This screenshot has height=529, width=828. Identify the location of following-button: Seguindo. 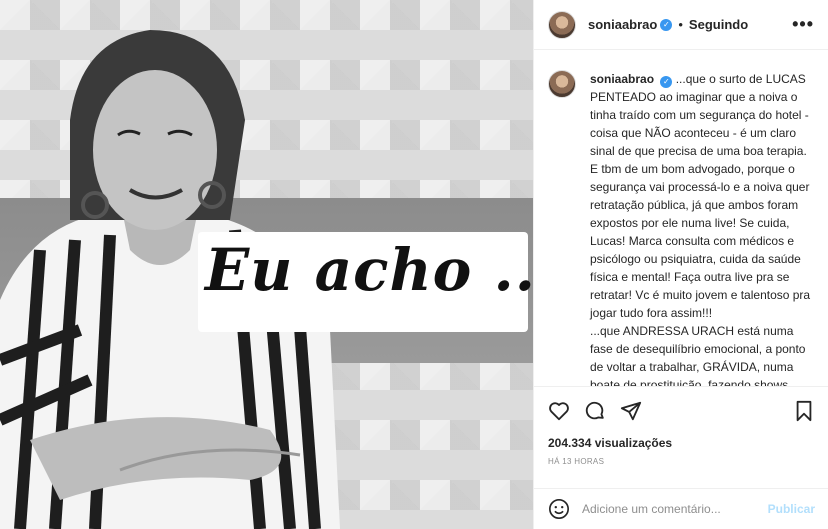
(718, 24).